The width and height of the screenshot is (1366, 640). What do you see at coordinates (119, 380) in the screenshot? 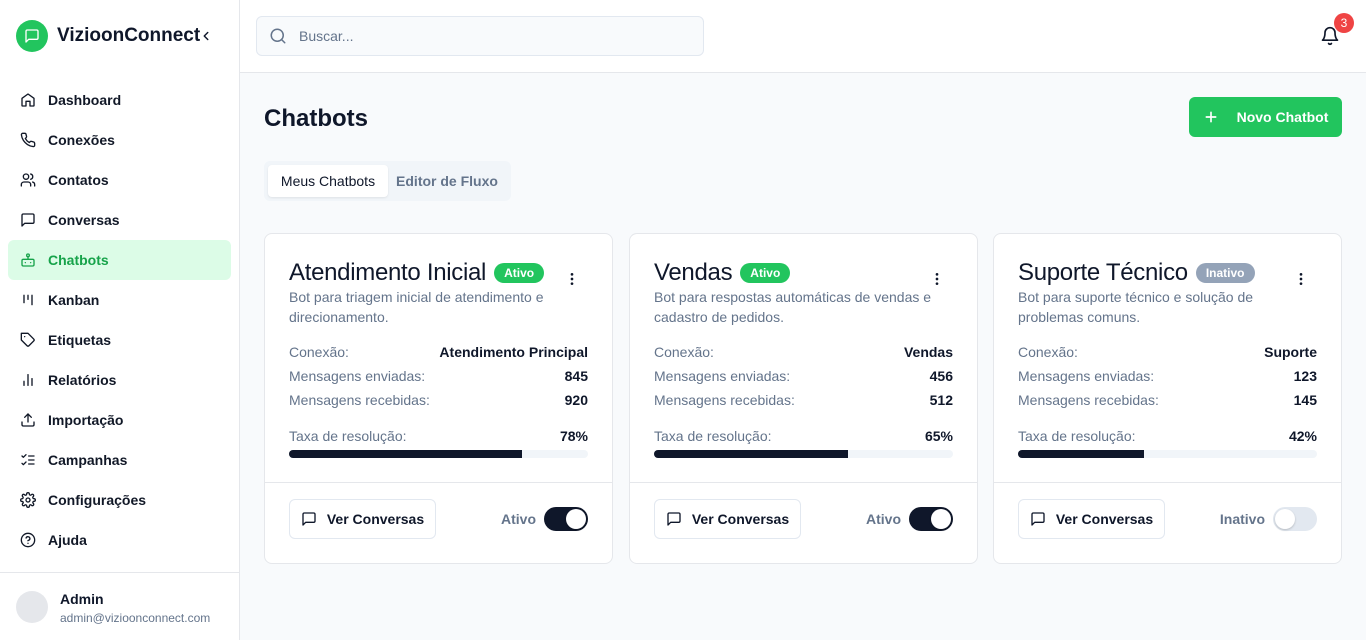
I see `sidebar-item-relatorios: Relatórios` at bounding box center [119, 380].